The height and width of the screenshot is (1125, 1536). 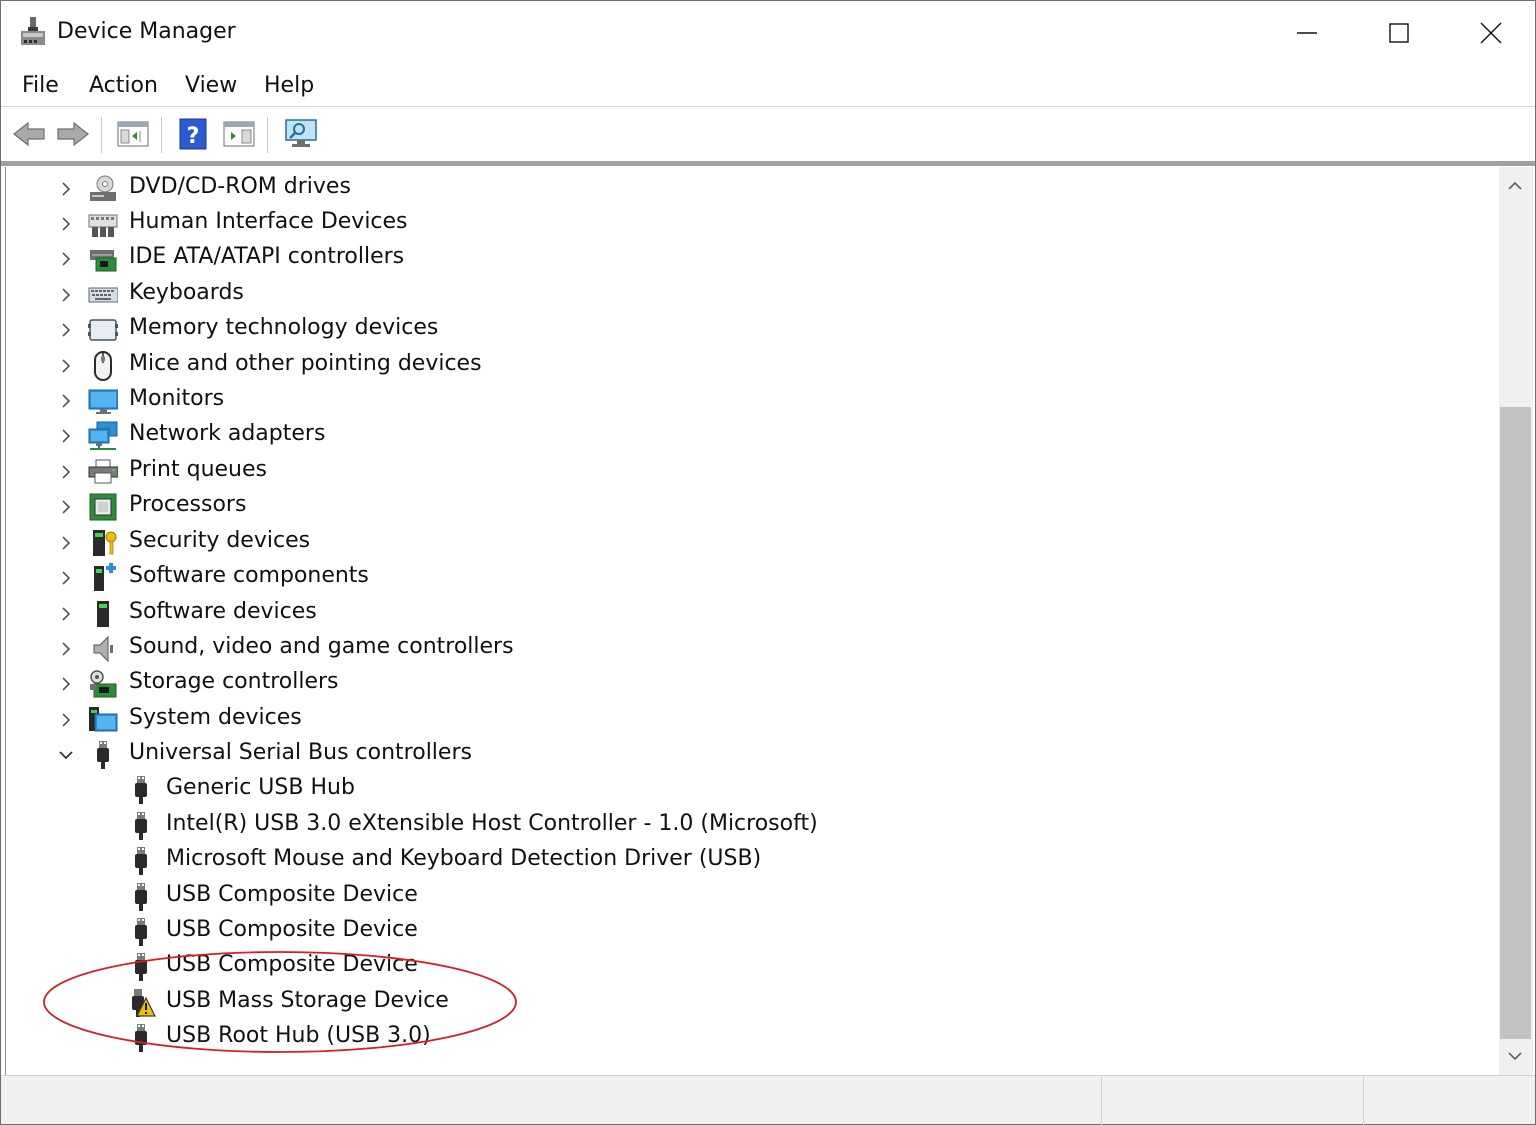 What do you see at coordinates (123, 85) in the screenshot?
I see `menu-action: Action` at bounding box center [123, 85].